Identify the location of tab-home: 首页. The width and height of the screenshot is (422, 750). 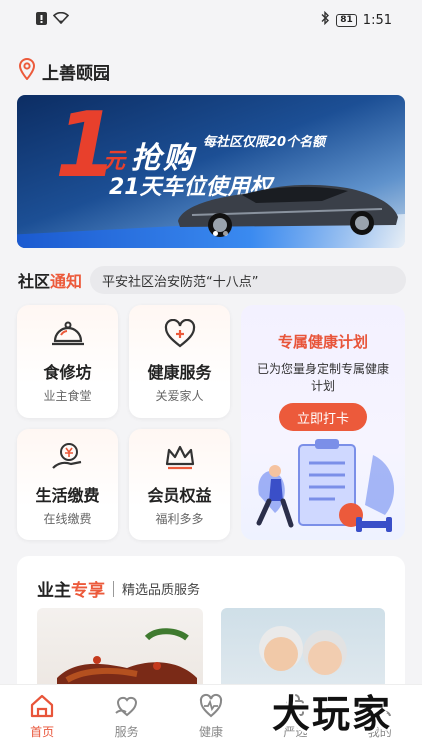
(42, 716).